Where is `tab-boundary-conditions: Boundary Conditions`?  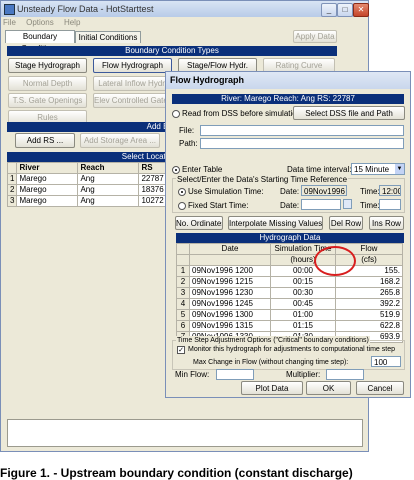
tab-boundary-conditions: Boundary Conditions is located at coordinates (40, 41).